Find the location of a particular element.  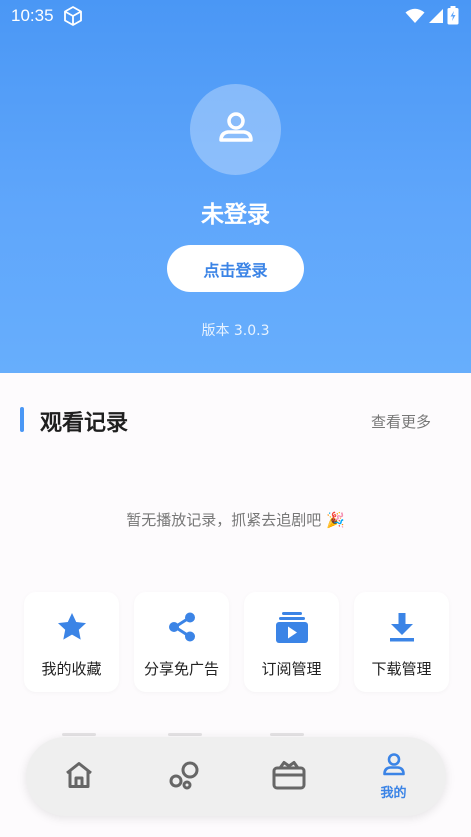

tile-label: 订阅管理 is located at coordinates (291, 669).